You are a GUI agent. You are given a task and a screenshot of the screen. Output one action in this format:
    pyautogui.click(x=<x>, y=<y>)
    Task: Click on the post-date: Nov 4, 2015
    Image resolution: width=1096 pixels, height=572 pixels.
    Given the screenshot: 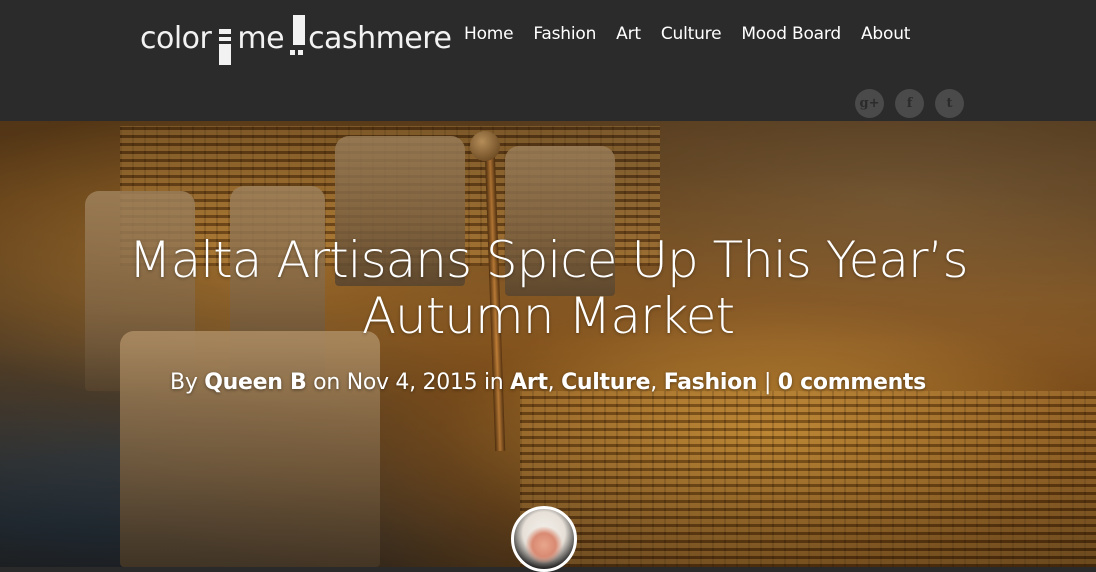 What is the action you would take?
    pyautogui.click(x=412, y=382)
    